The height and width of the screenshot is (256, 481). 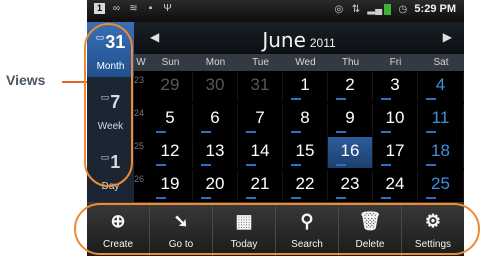 What do you see at coordinates (170, 185) in the screenshot?
I see `day-cell: 19` at bounding box center [170, 185].